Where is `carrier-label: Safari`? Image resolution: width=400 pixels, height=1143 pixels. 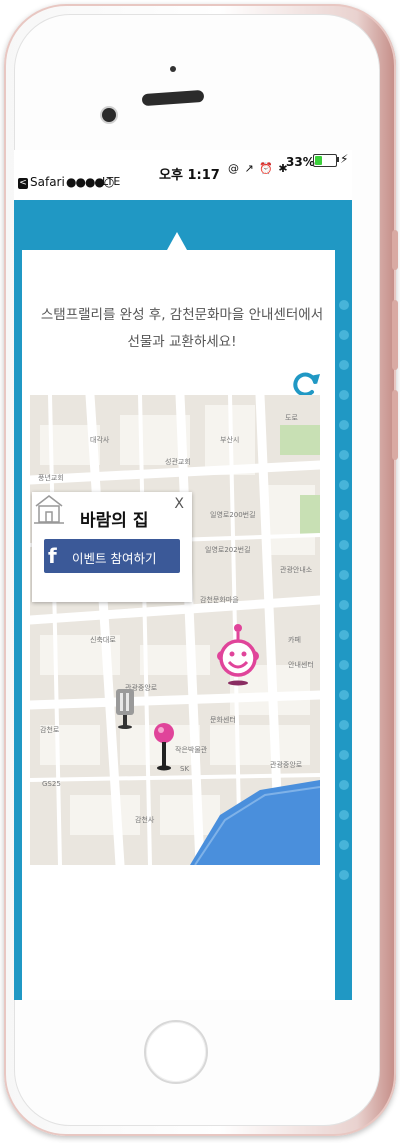 carrier-label: Safari is located at coordinates (47, 182).